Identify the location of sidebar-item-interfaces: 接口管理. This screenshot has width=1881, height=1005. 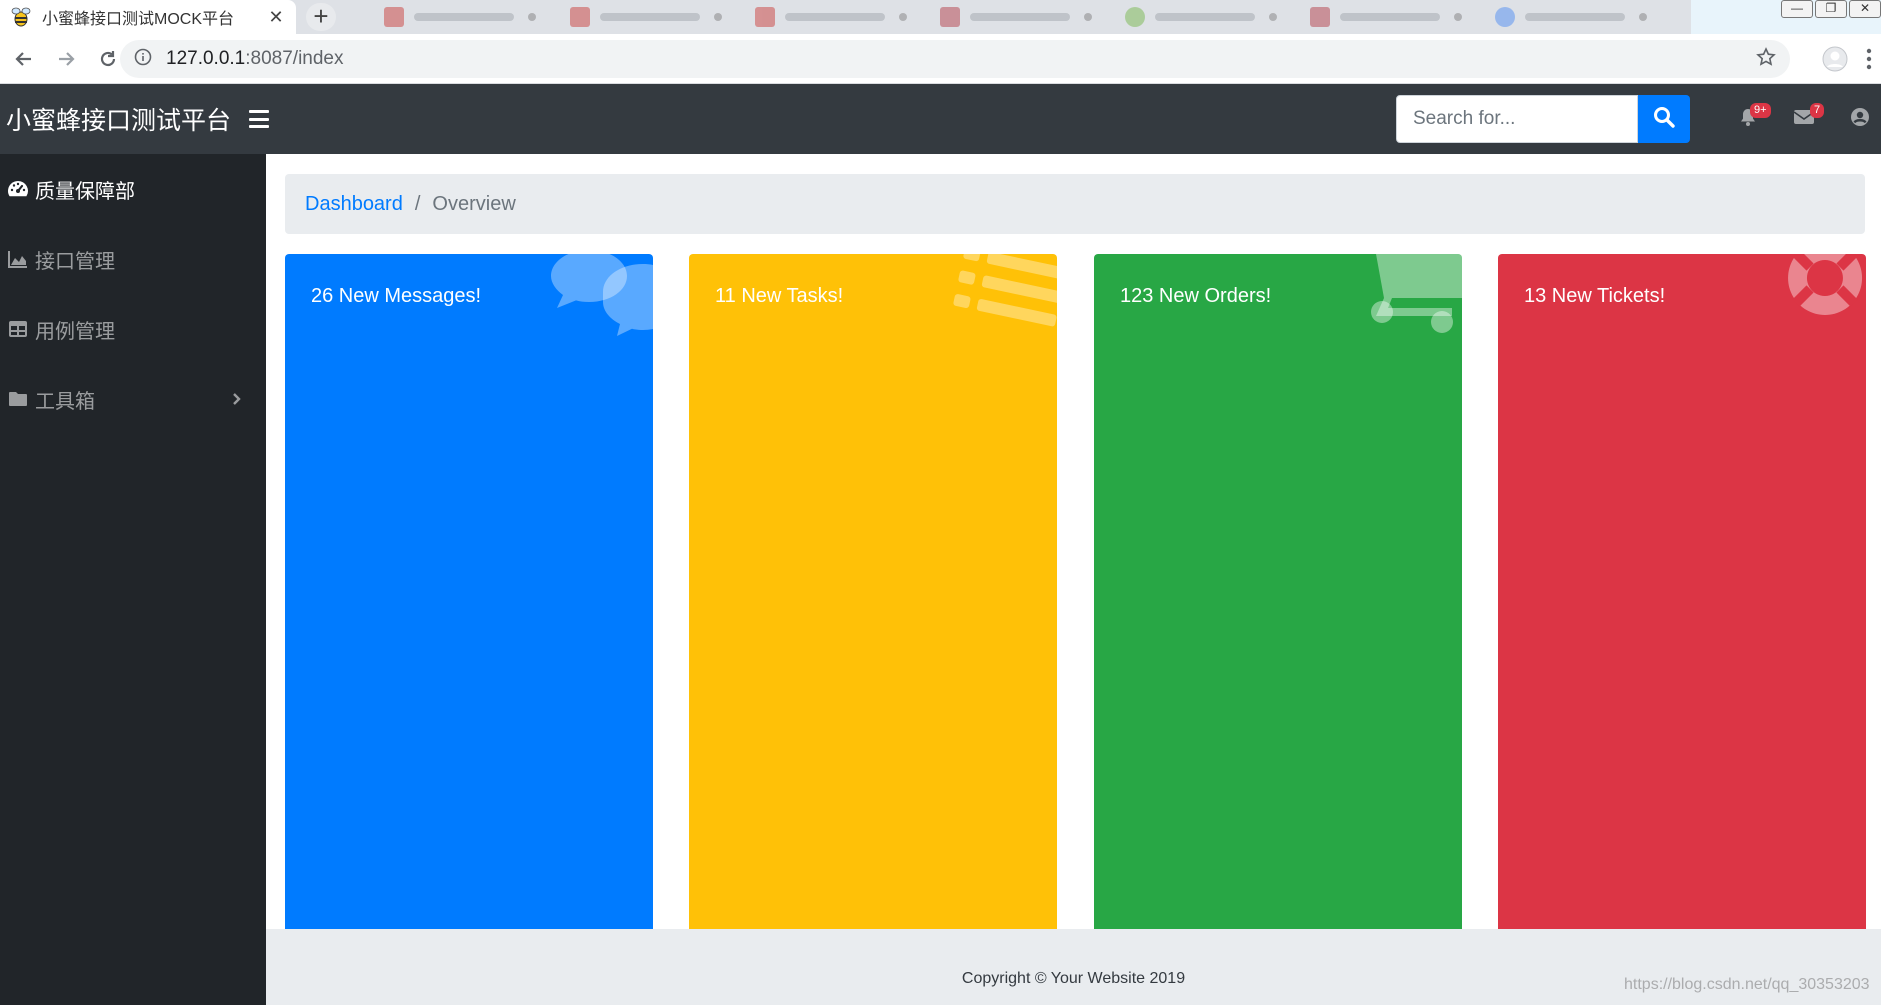
(133, 259).